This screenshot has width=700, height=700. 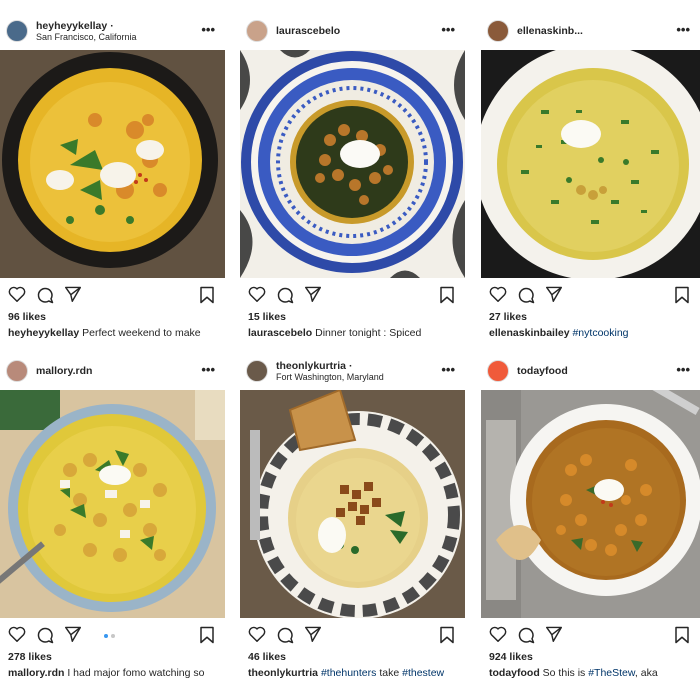 I want to click on like-count: 96 likes, so click(x=112, y=317).